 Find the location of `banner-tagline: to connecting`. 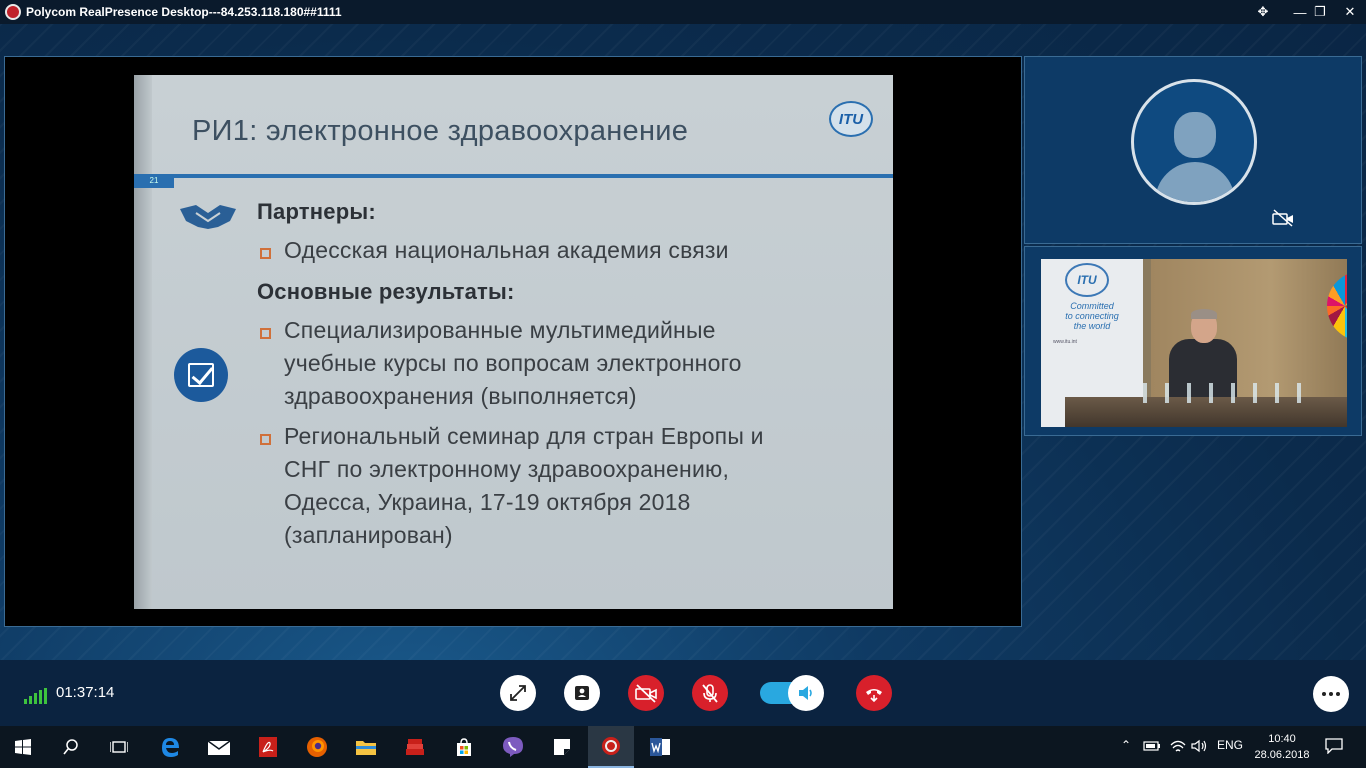

banner-tagline: to connecting is located at coordinates (1092, 316).